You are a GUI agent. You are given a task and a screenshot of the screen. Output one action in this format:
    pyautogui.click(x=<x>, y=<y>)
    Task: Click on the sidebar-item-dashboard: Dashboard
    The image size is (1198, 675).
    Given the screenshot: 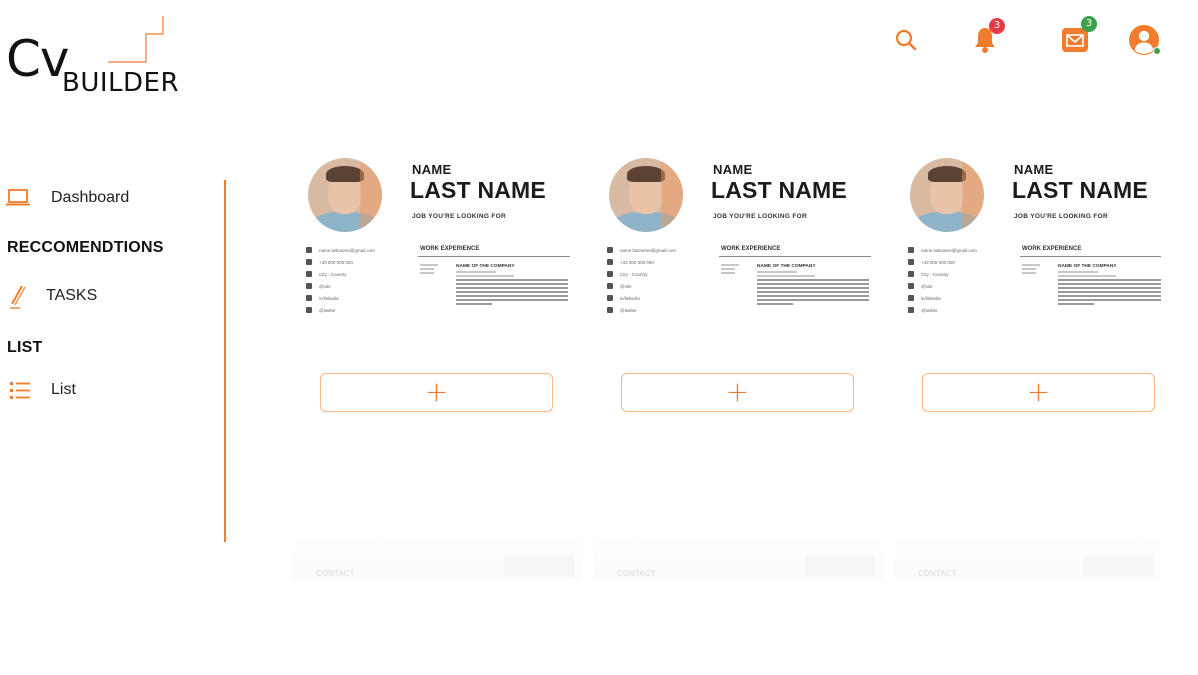 What is the action you would take?
    pyautogui.click(x=66, y=198)
    